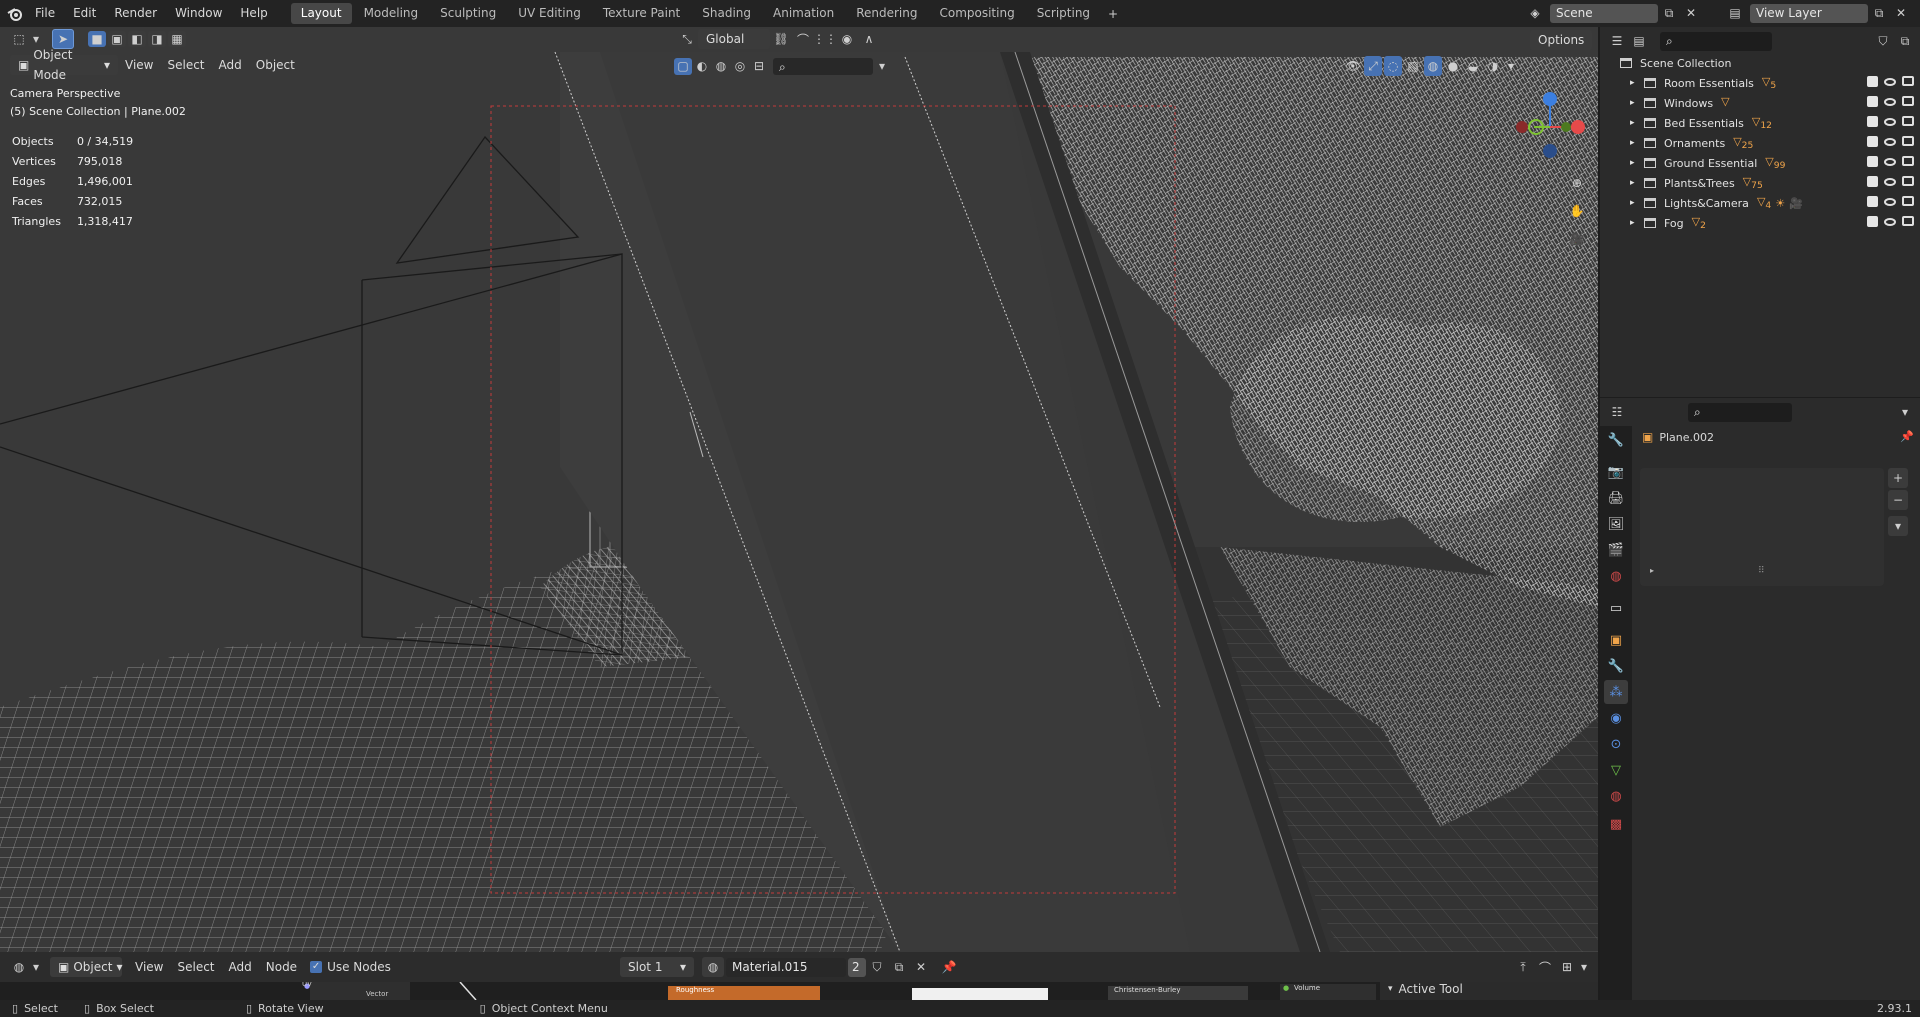 This screenshot has height=1017, width=1920. I want to click on particles-tab-icon: ⁂, so click(1616, 692).